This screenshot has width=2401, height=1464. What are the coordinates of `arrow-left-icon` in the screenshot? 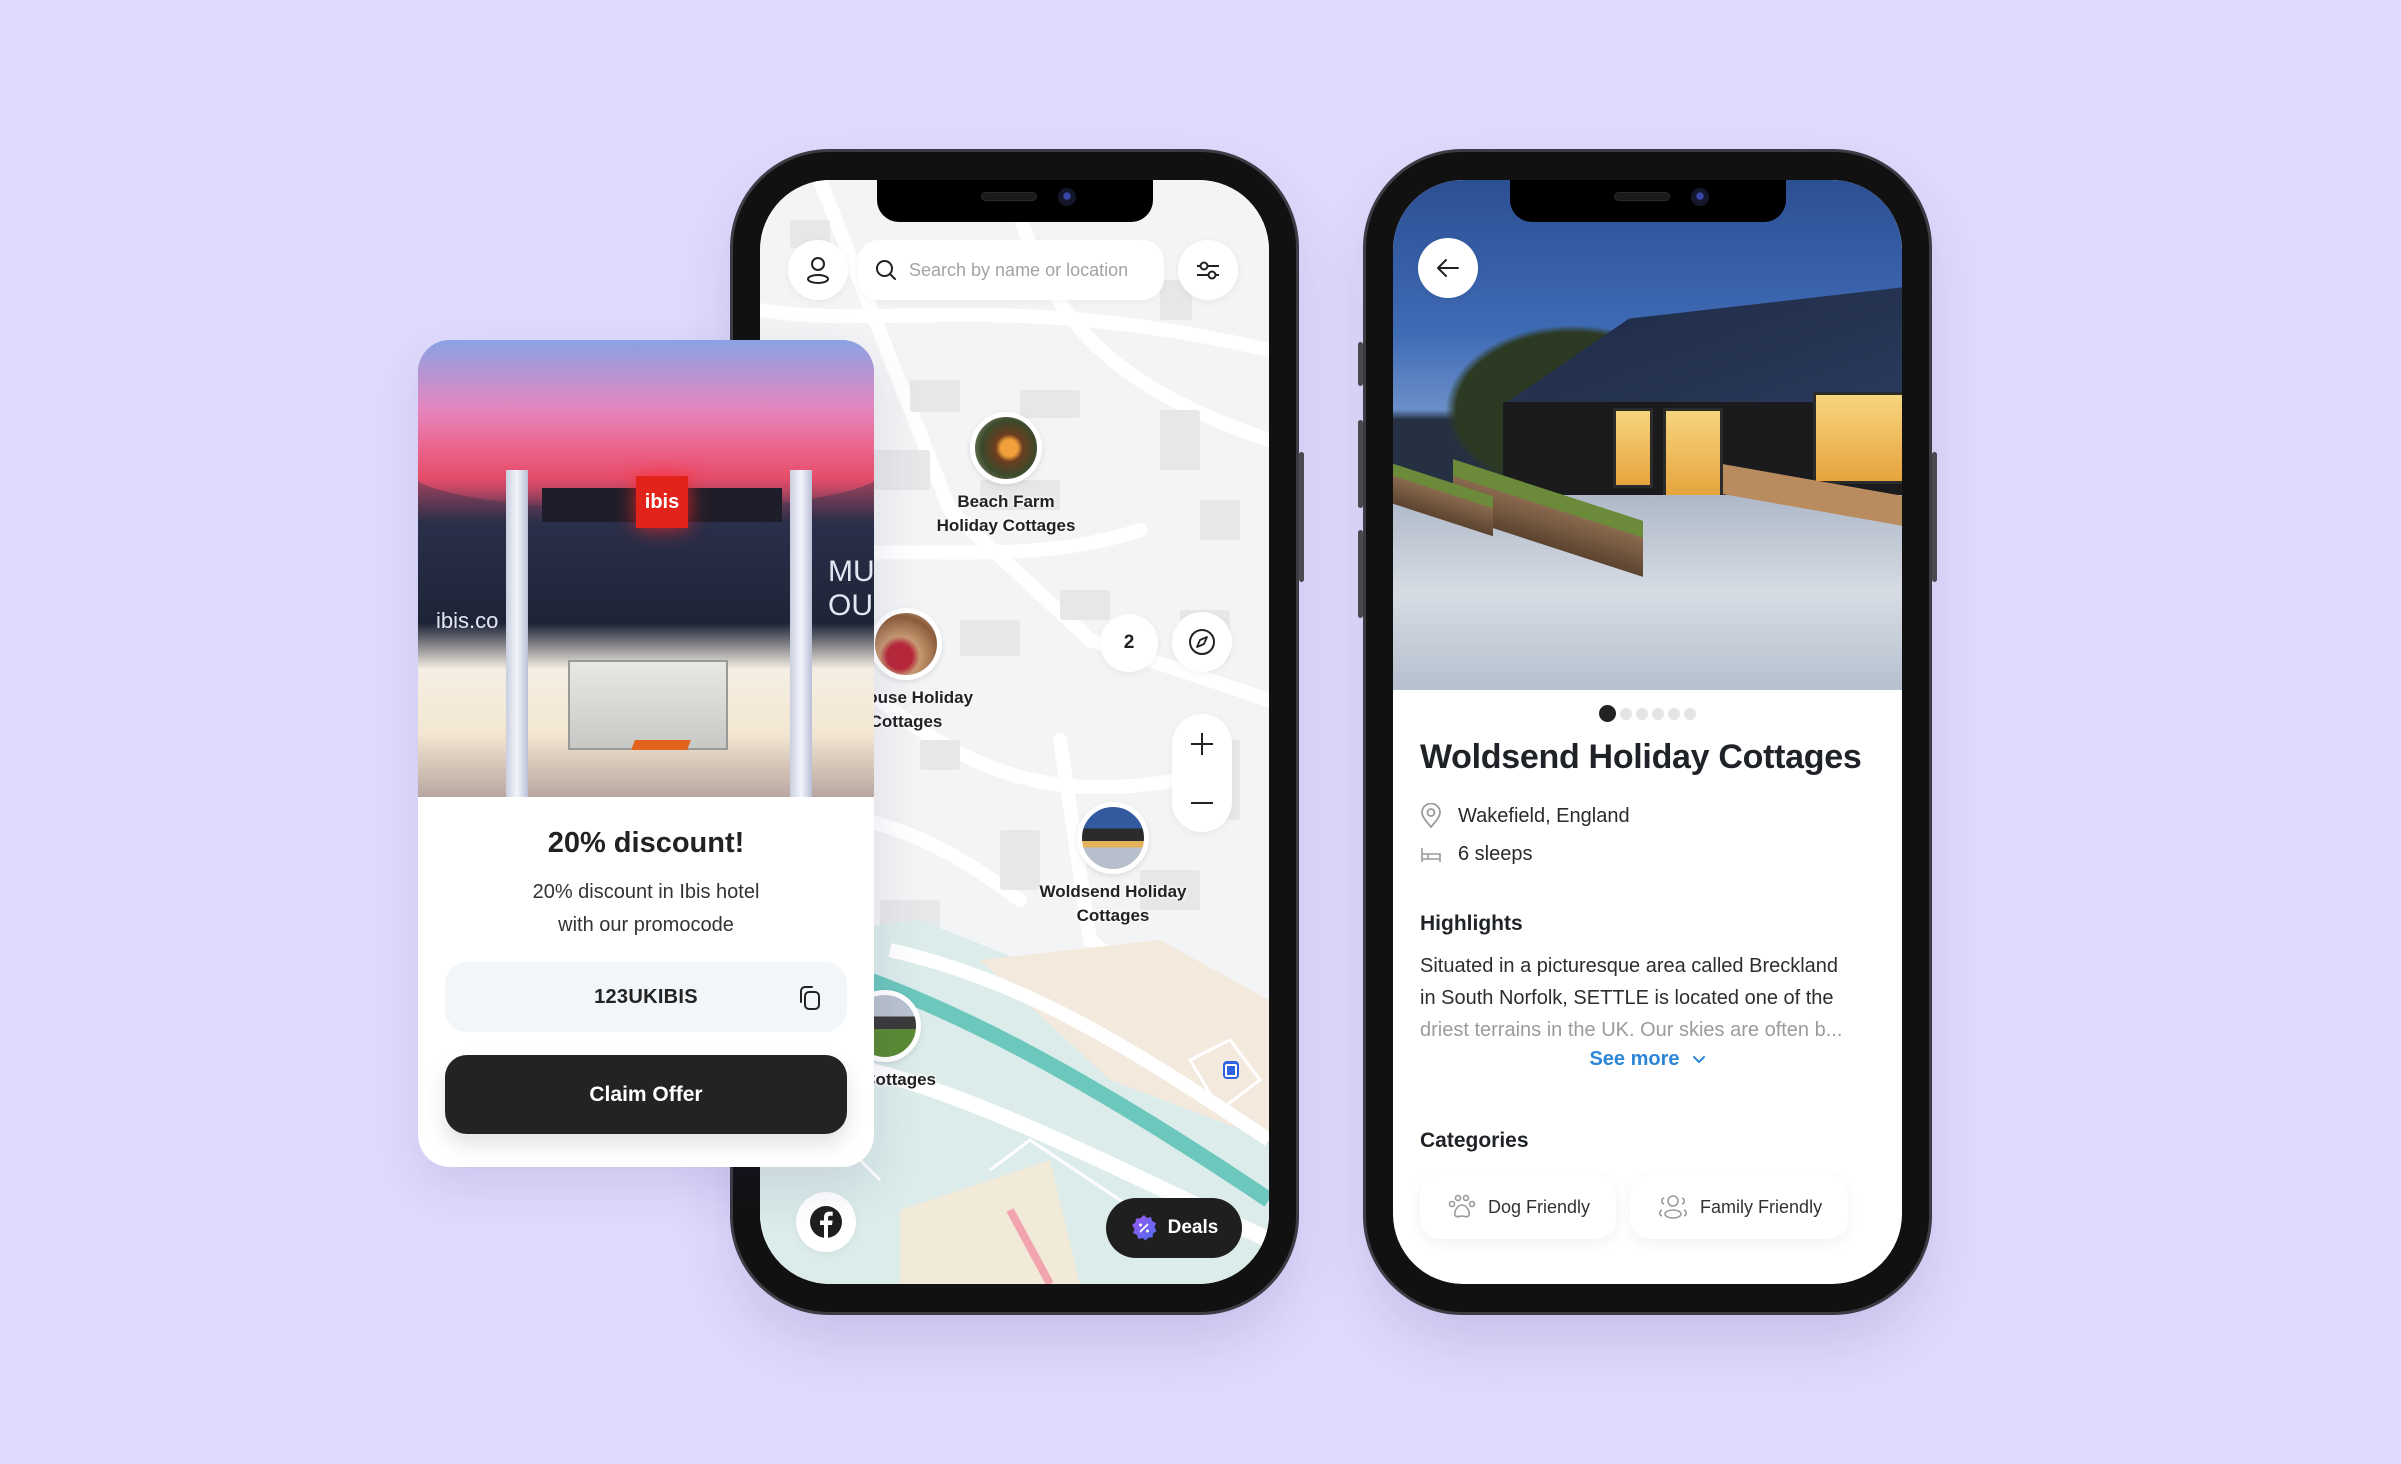 It's located at (1448, 268).